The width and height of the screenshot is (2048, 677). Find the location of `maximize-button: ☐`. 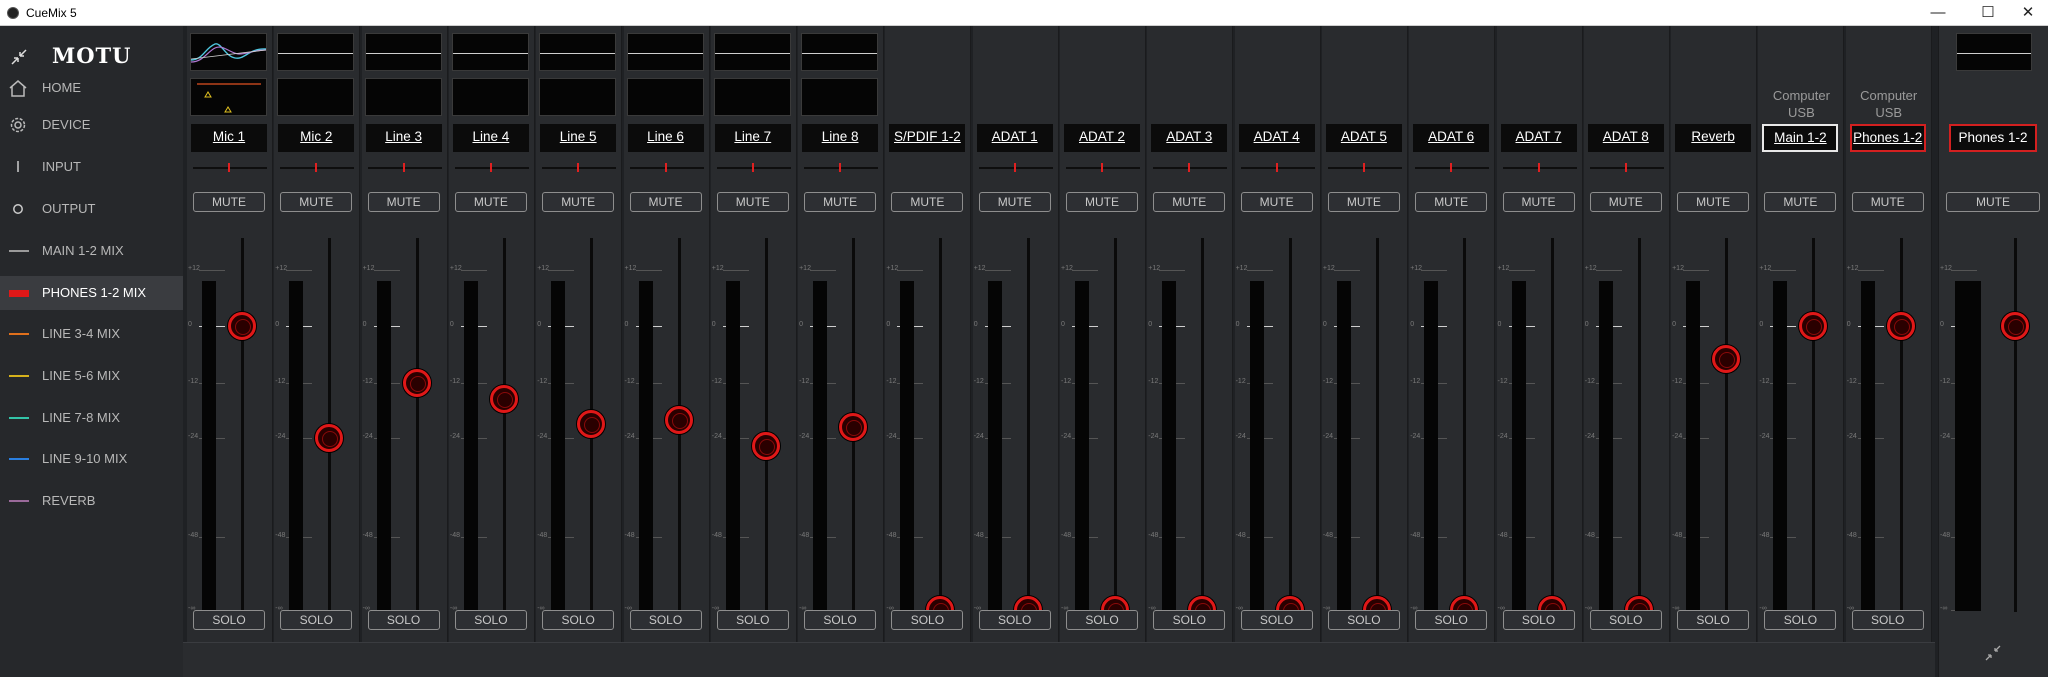

maximize-button: ☐ is located at coordinates (1988, 13).